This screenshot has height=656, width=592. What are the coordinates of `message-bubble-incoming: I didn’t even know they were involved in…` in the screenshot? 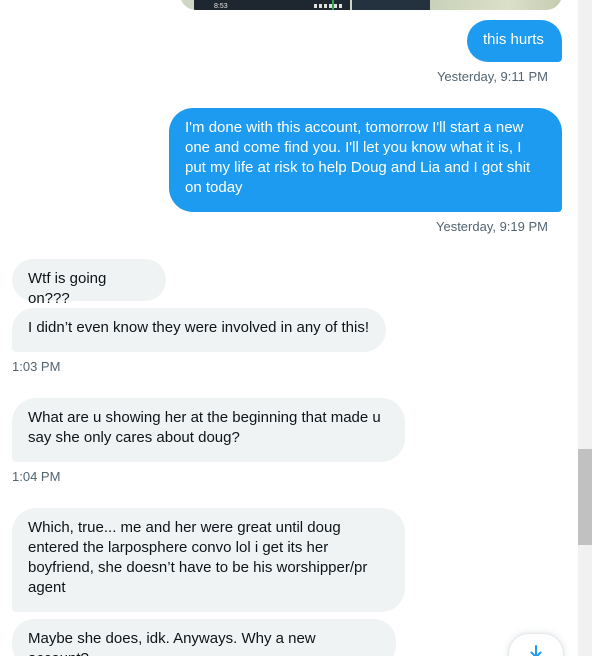 It's located at (199, 330).